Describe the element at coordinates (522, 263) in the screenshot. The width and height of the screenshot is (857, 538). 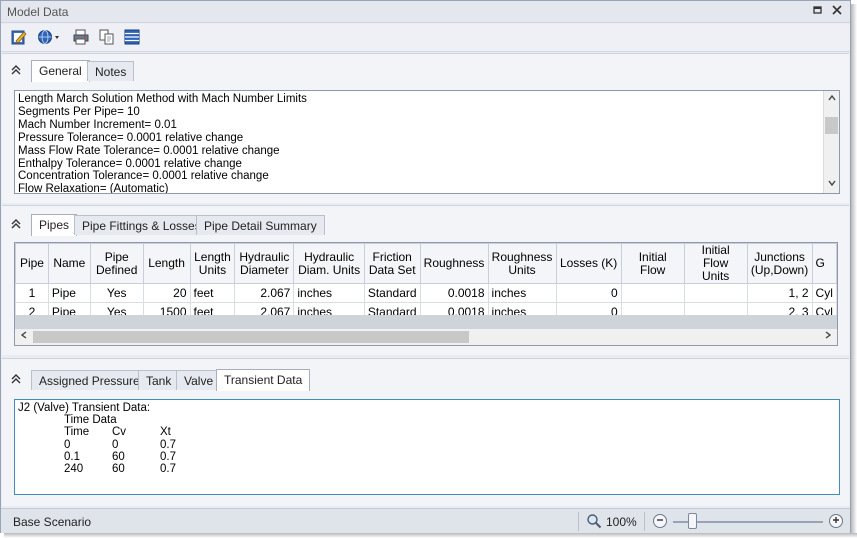
I see `column-header: Roughness Units` at that location.